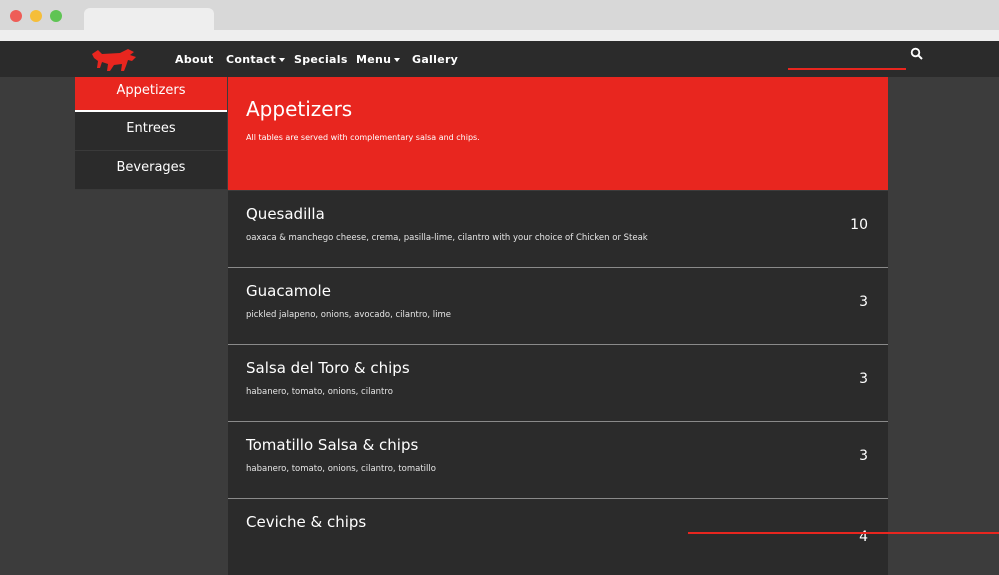  What do you see at coordinates (306, 522) in the screenshot?
I see `menu-item-name: Ceviche & chips` at bounding box center [306, 522].